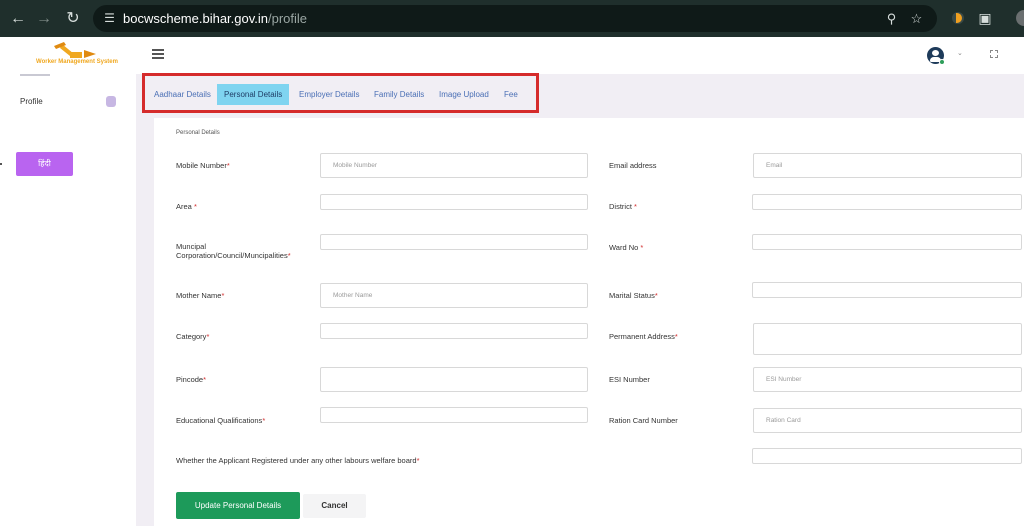 The image size is (1024, 526). What do you see at coordinates (182, 94) in the screenshot?
I see `tab-aadhaar-details: Aadhaar Details` at bounding box center [182, 94].